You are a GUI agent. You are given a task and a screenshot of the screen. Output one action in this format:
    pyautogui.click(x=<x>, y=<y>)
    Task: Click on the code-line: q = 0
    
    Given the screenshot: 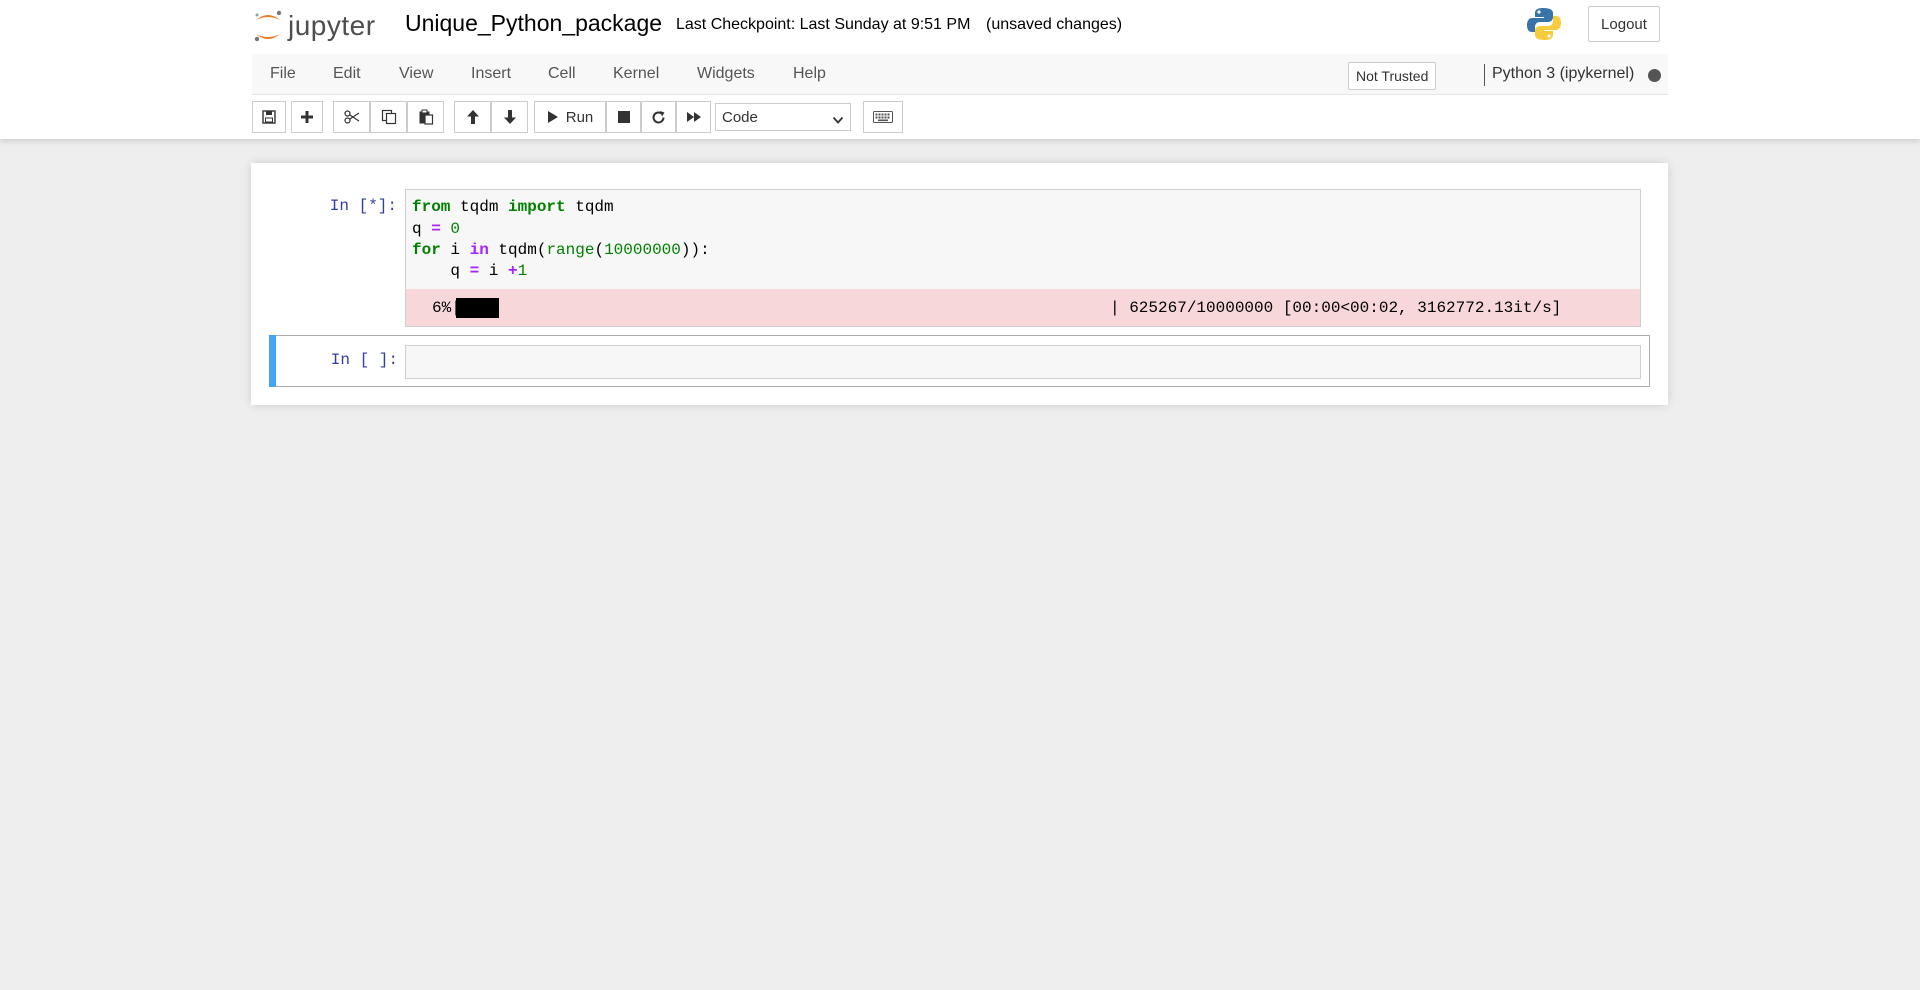 What is the action you would take?
    pyautogui.click(x=436, y=229)
    